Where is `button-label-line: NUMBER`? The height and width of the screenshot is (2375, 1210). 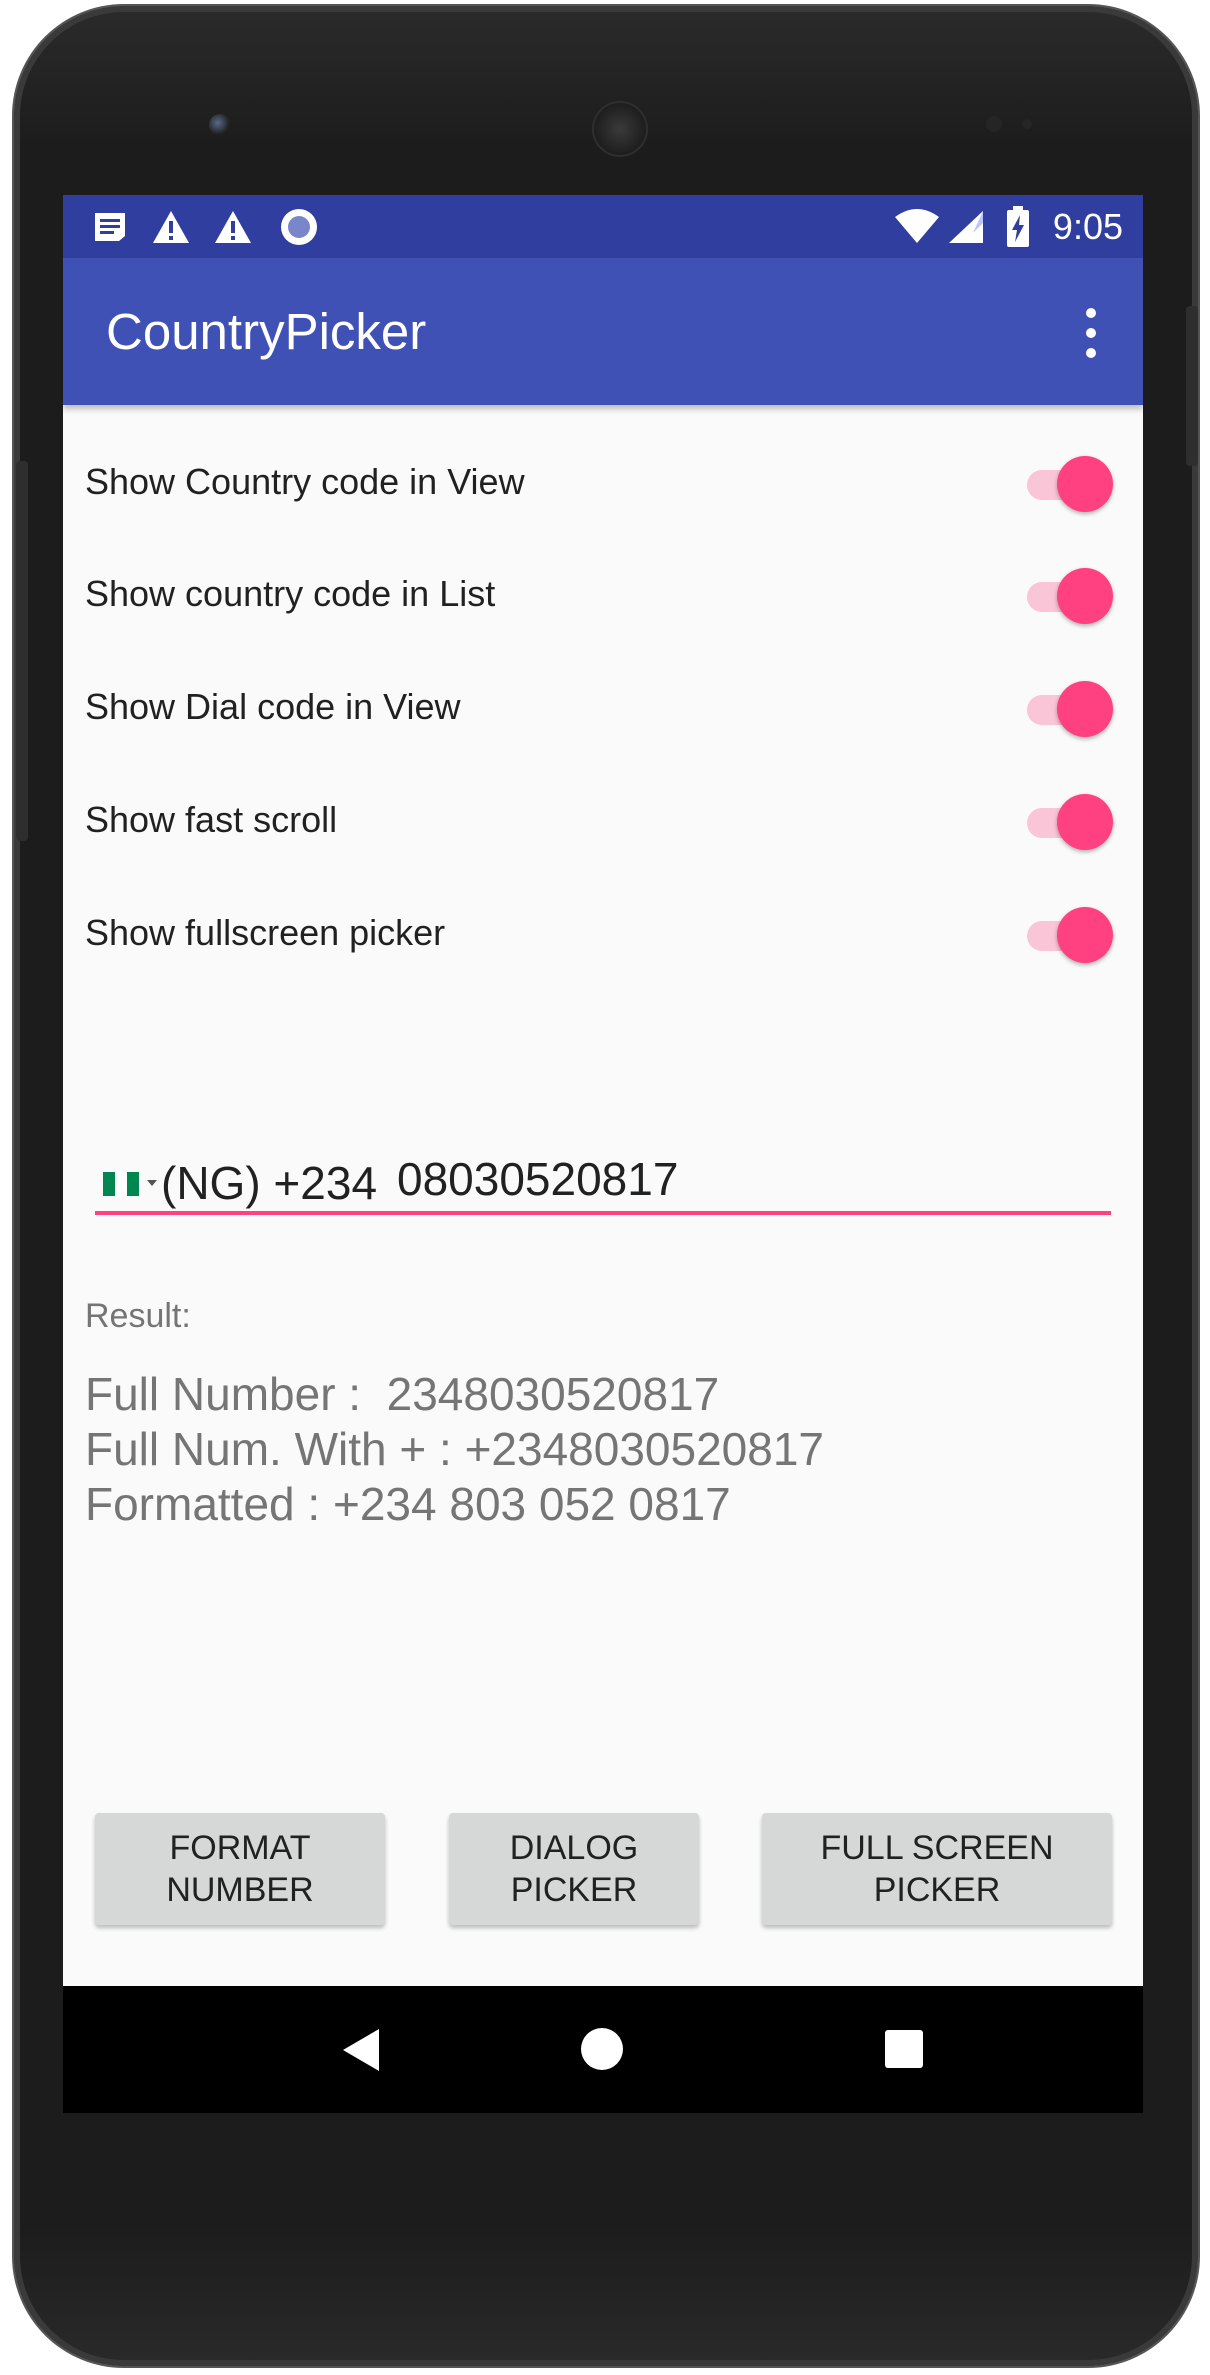
button-label-line: NUMBER is located at coordinates (240, 1890).